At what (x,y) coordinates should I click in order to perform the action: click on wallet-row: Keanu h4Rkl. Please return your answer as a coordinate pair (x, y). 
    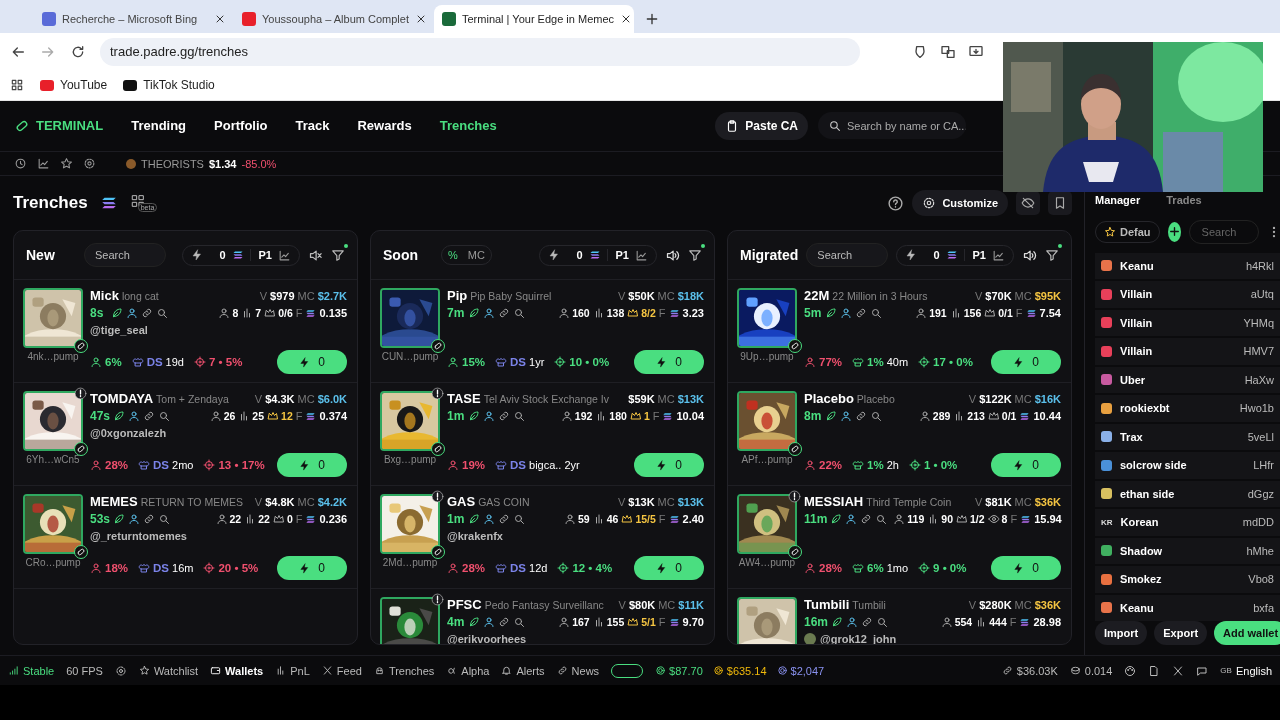
    Looking at the image, I should click on (1187, 265).